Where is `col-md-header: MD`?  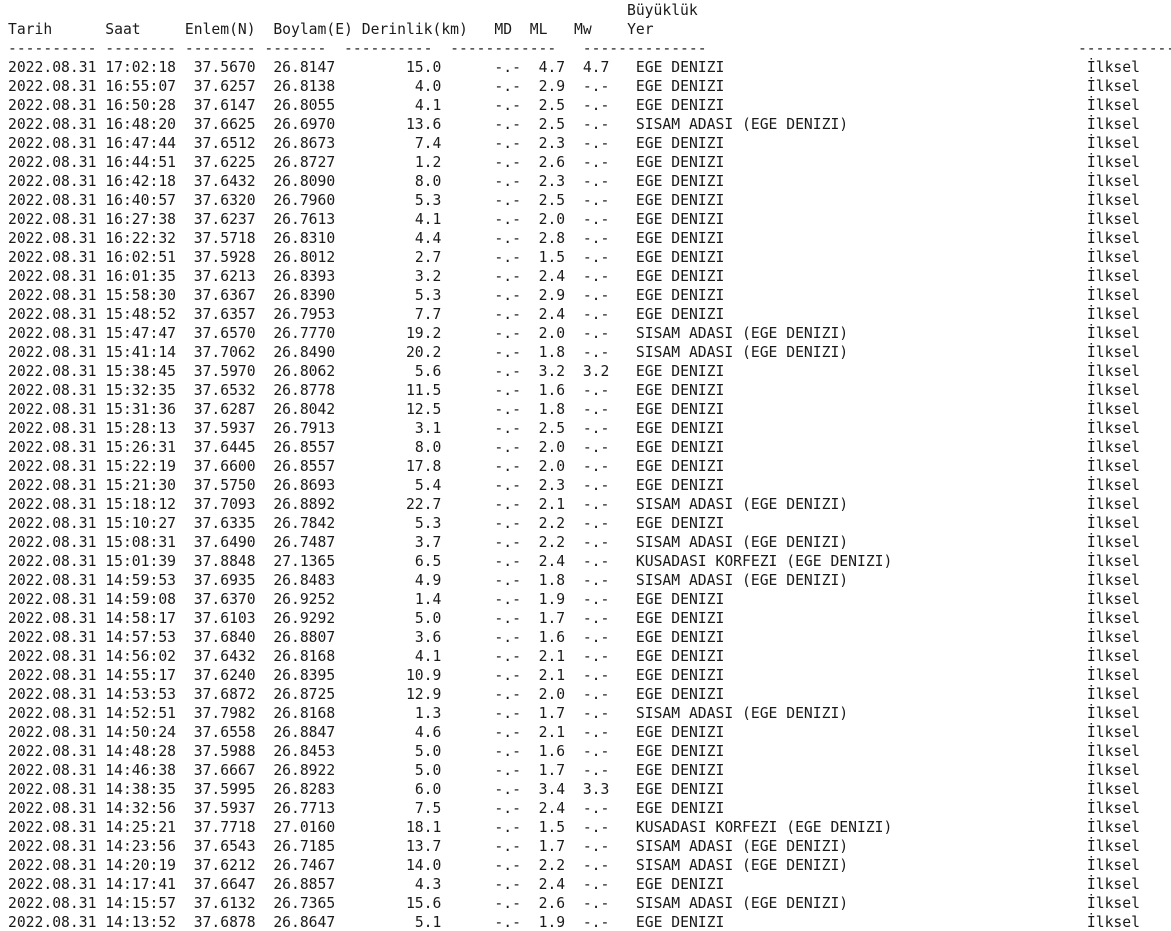 col-md-header: MD is located at coordinates (503, 29).